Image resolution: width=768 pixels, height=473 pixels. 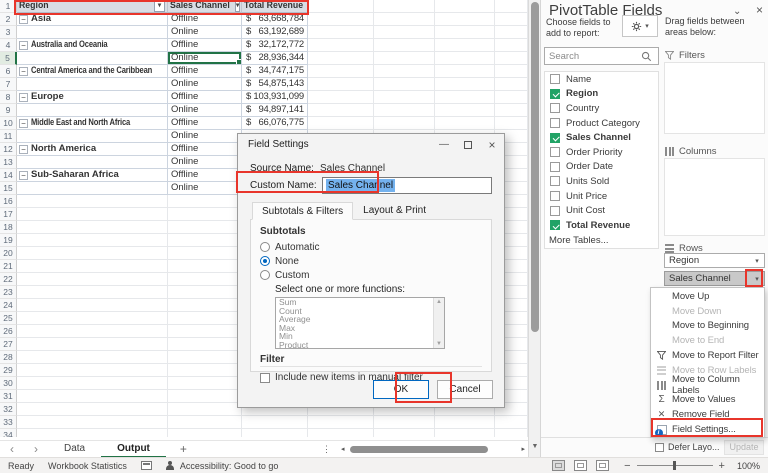 What do you see at coordinates (371, 275) in the screenshot?
I see `radio-custom: Custom` at bounding box center [371, 275].